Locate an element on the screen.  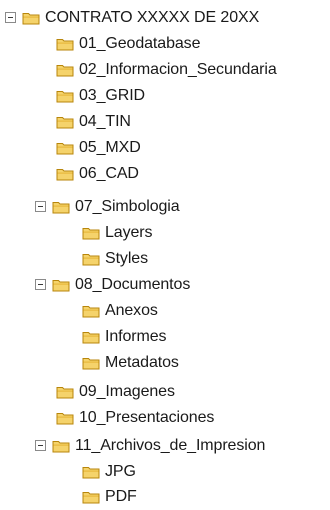
tree-node-05-mxd: 05_MXD is located at coordinates (98, 147).